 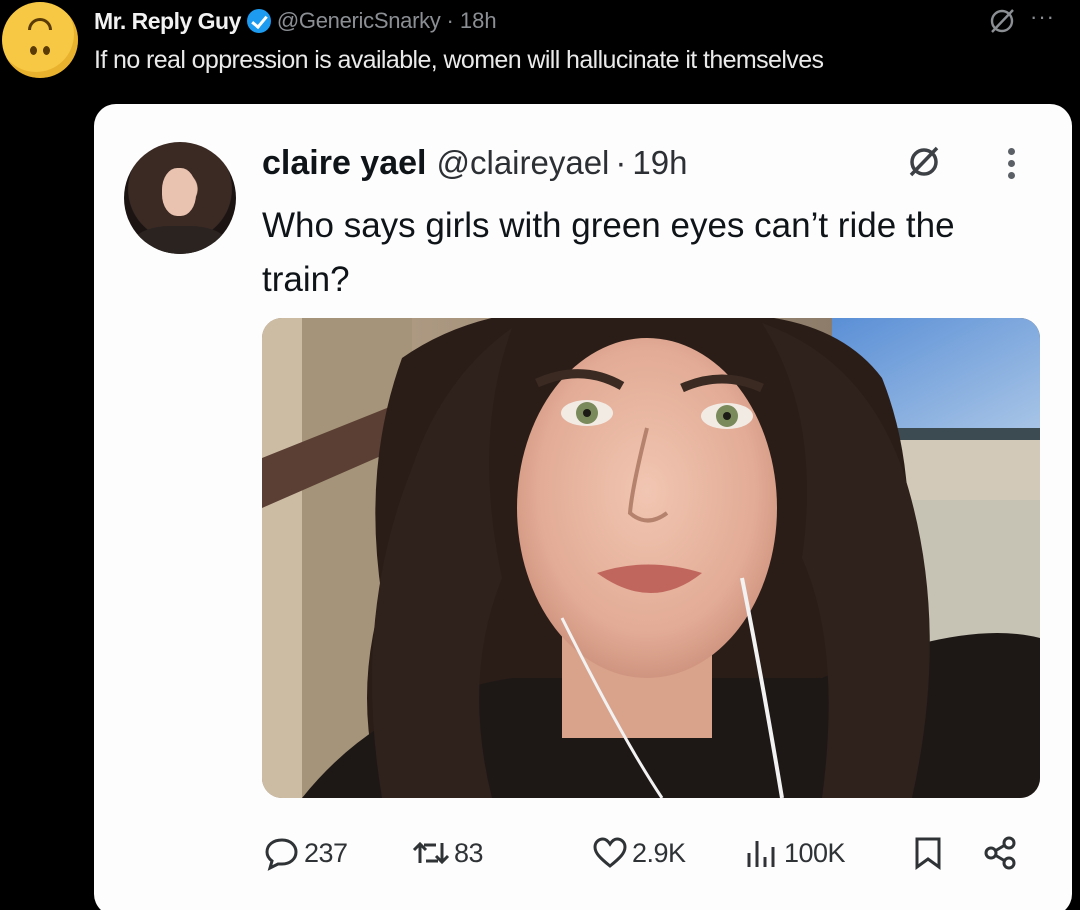 What do you see at coordinates (610, 852) in the screenshot?
I see `heart-icon` at bounding box center [610, 852].